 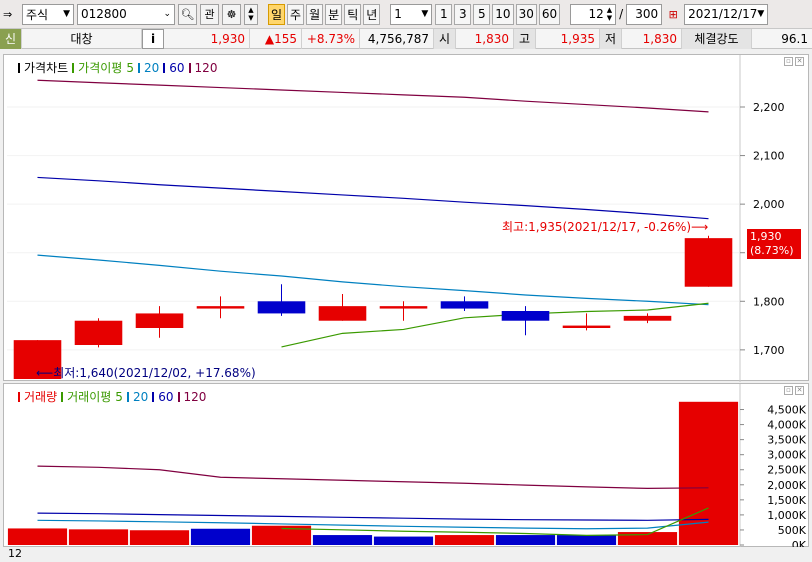 What do you see at coordinates (372, 14) in the screenshot?
I see `period-tab: 년` at bounding box center [372, 14].